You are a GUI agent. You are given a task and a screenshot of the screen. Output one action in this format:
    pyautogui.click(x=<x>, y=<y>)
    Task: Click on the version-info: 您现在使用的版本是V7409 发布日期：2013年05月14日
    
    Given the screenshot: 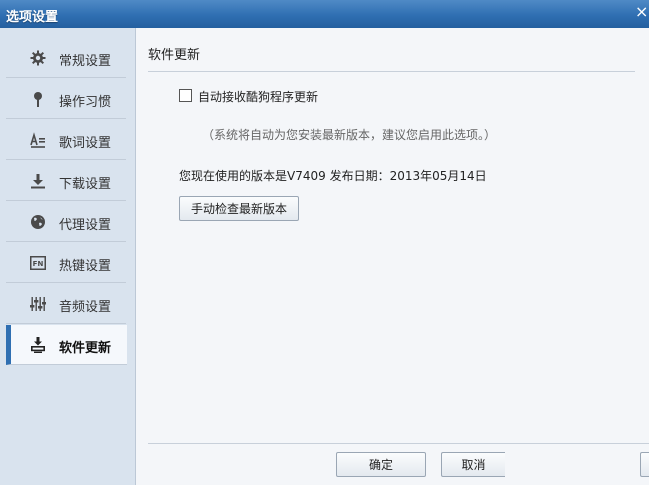 What is the action you would take?
    pyautogui.click(x=333, y=176)
    